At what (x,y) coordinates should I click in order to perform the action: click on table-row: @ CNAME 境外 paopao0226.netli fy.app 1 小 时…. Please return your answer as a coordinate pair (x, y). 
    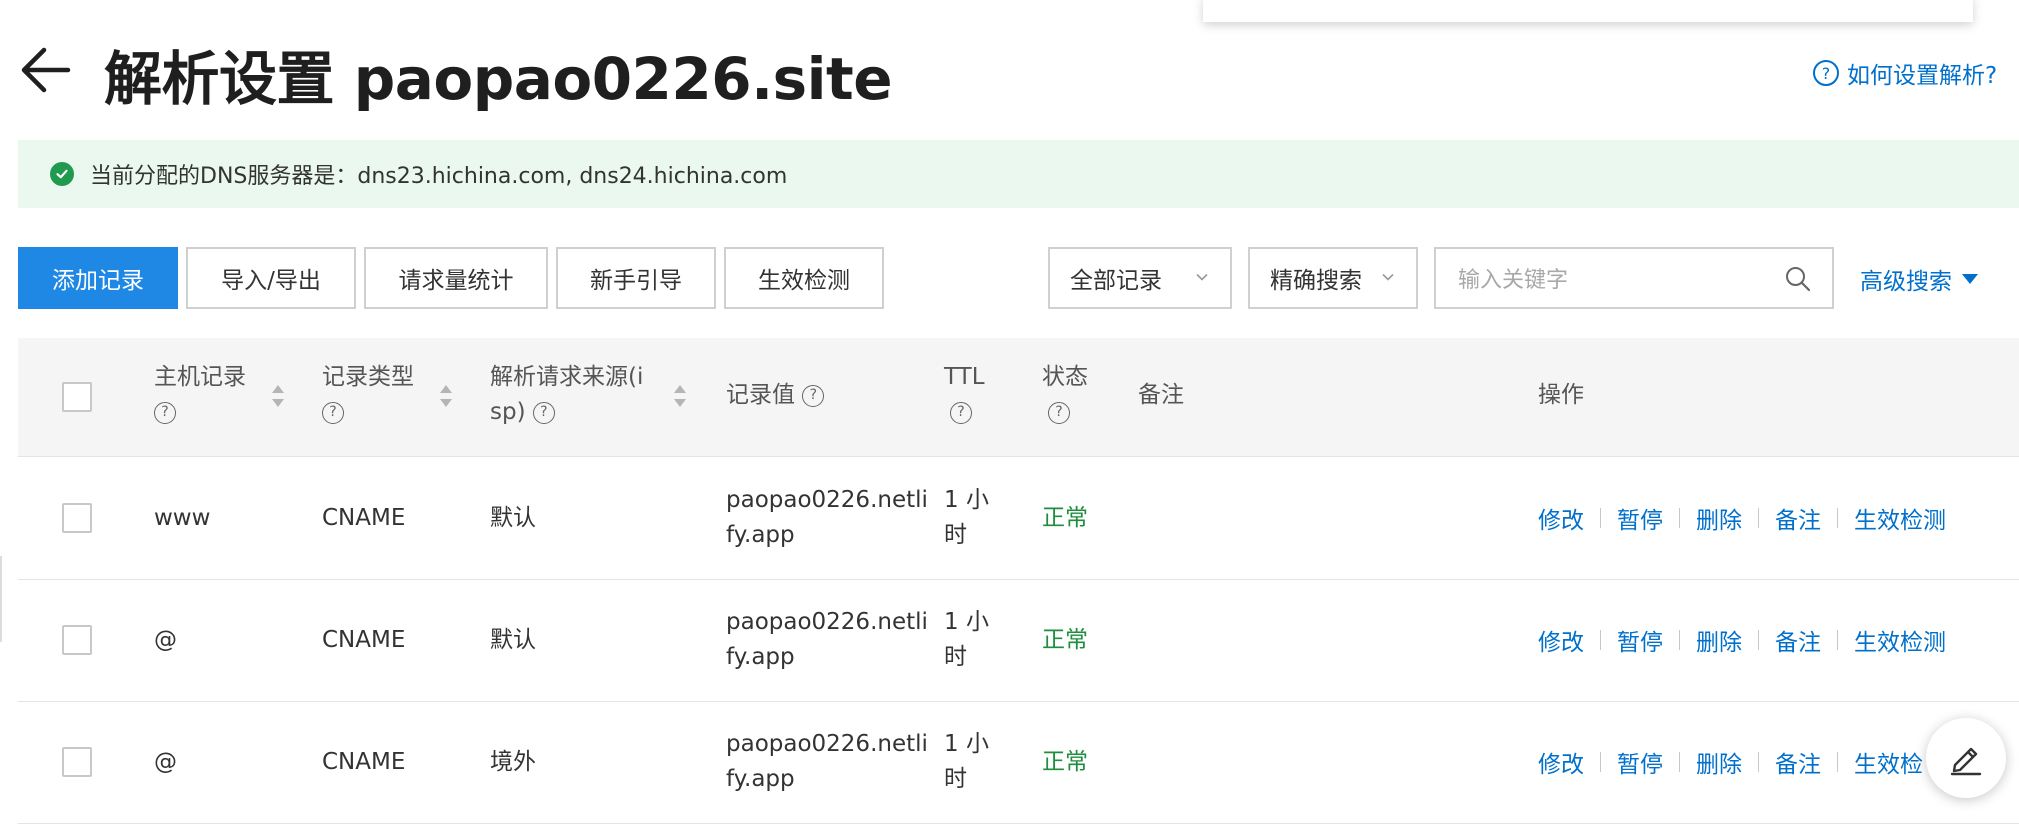
    Looking at the image, I should click on (1018, 763).